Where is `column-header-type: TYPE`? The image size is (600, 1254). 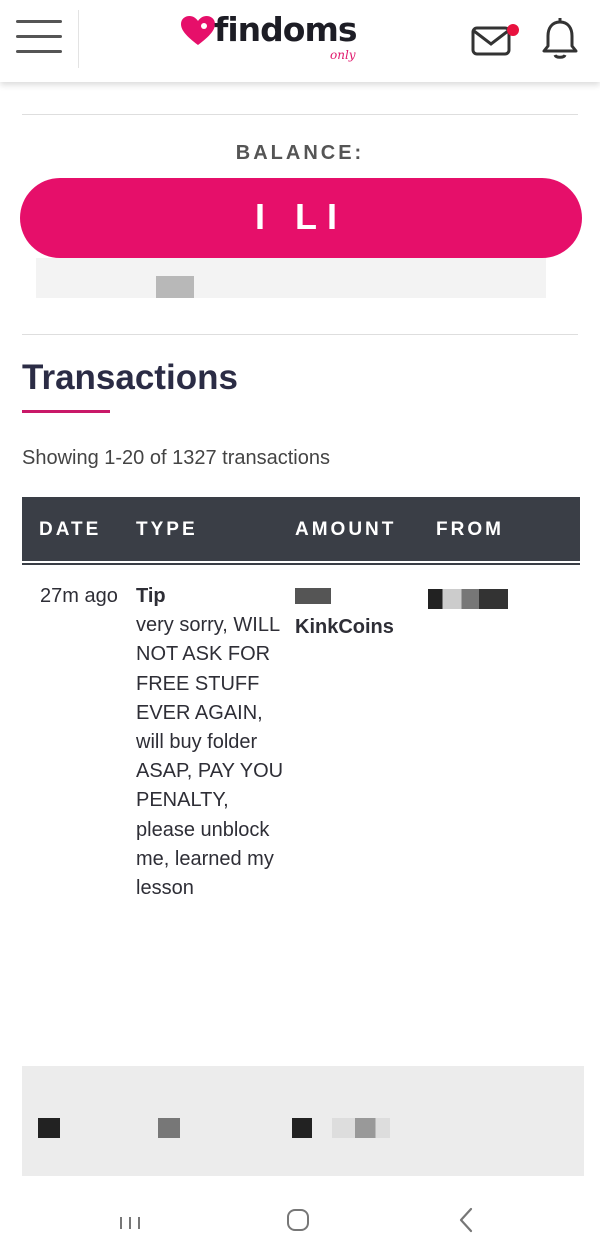
column-header-type: TYPE is located at coordinates (167, 530).